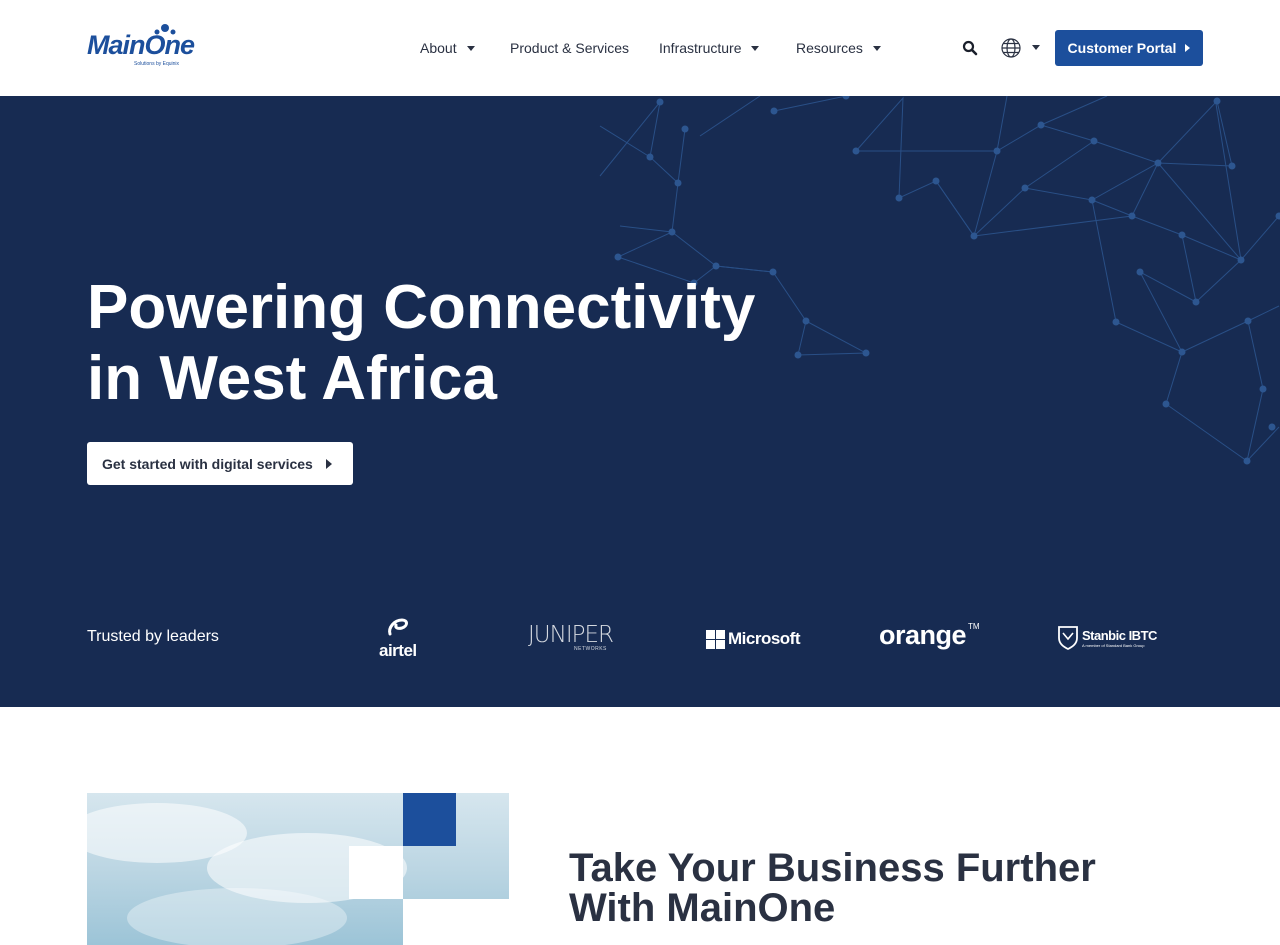  I want to click on nav-item-label: About, so click(438, 48).